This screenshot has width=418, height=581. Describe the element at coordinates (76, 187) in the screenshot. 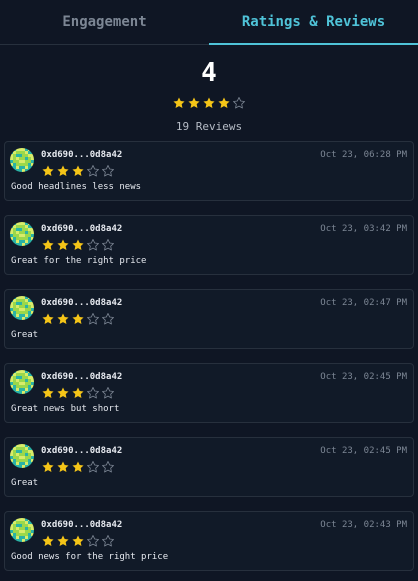

I see `review-text: Good headlines less news` at that location.